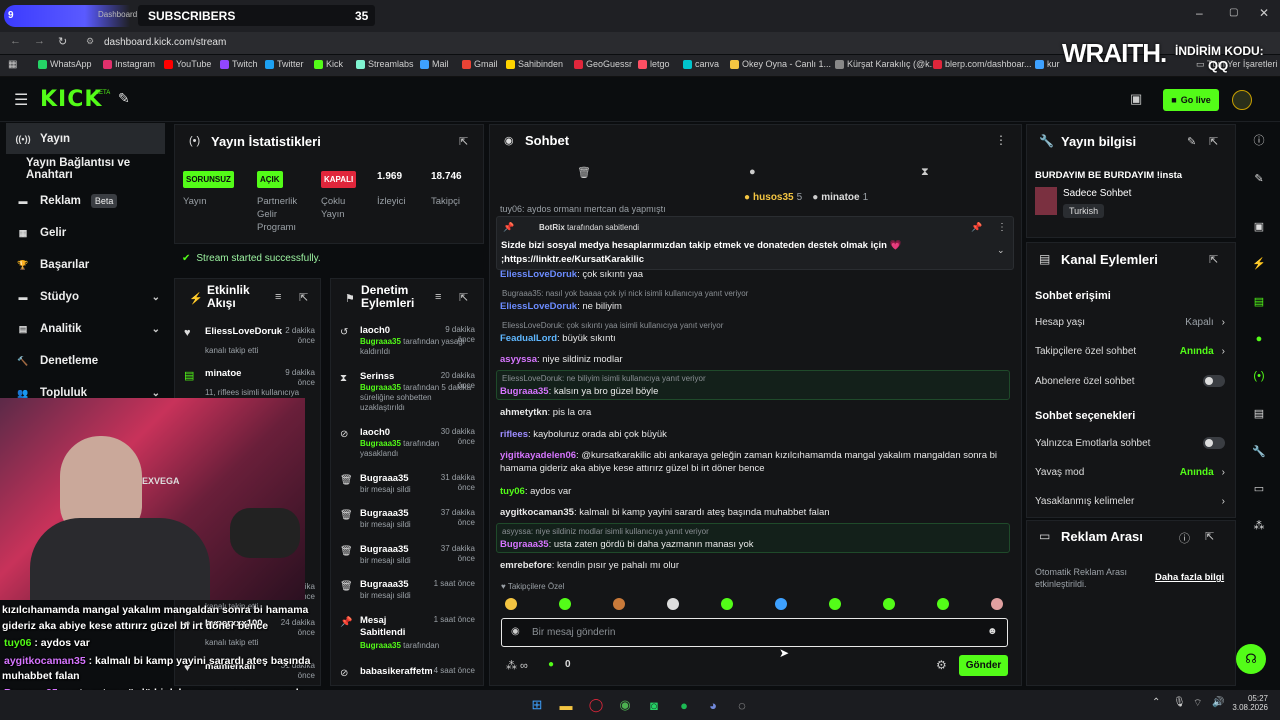 This screenshot has width=1280, height=720. I want to click on pinned-menu-icon: ⋮, so click(1002, 227).